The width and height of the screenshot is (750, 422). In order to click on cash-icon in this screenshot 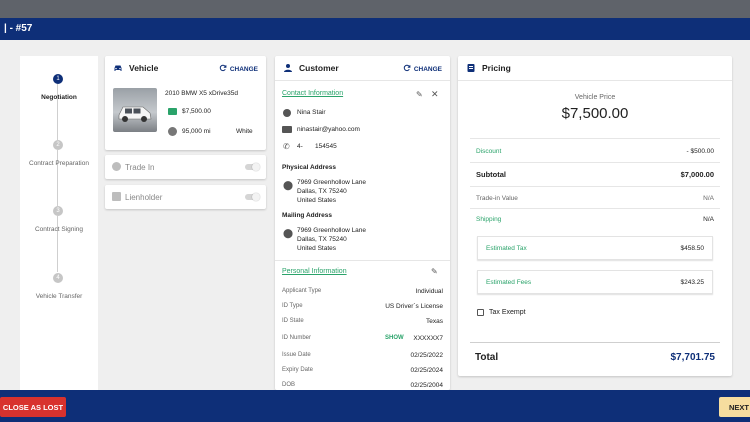, I will do `click(172, 111)`.